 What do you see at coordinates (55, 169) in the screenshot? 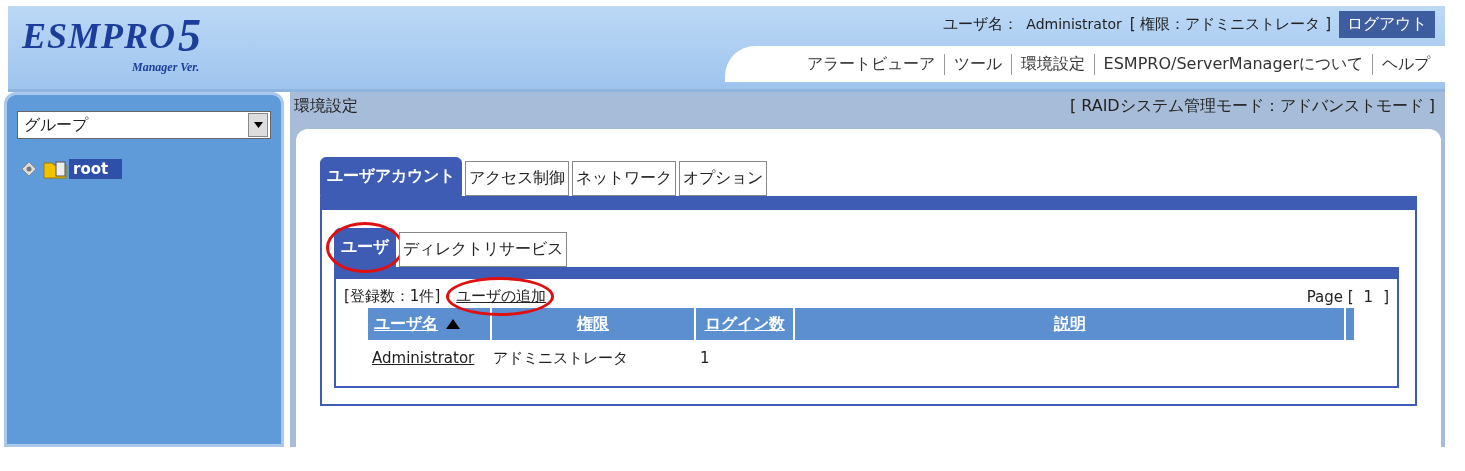
I see `folder-icon` at bounding box center [55, 169].